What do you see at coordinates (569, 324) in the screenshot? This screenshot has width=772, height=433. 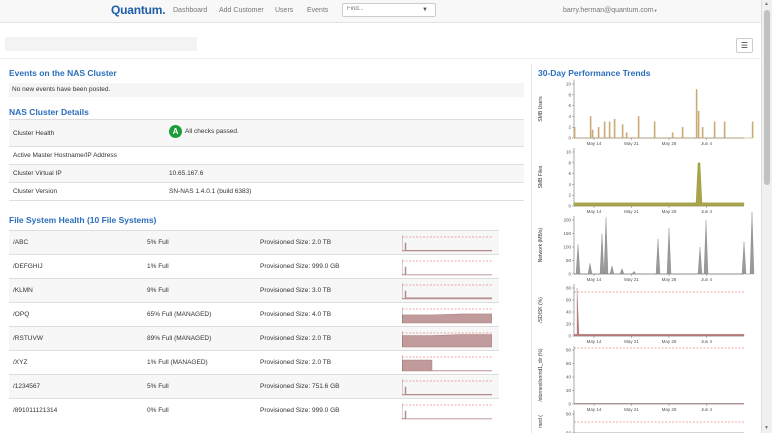 I see `y-tick-label: 20` at bounding box center [569, 324].